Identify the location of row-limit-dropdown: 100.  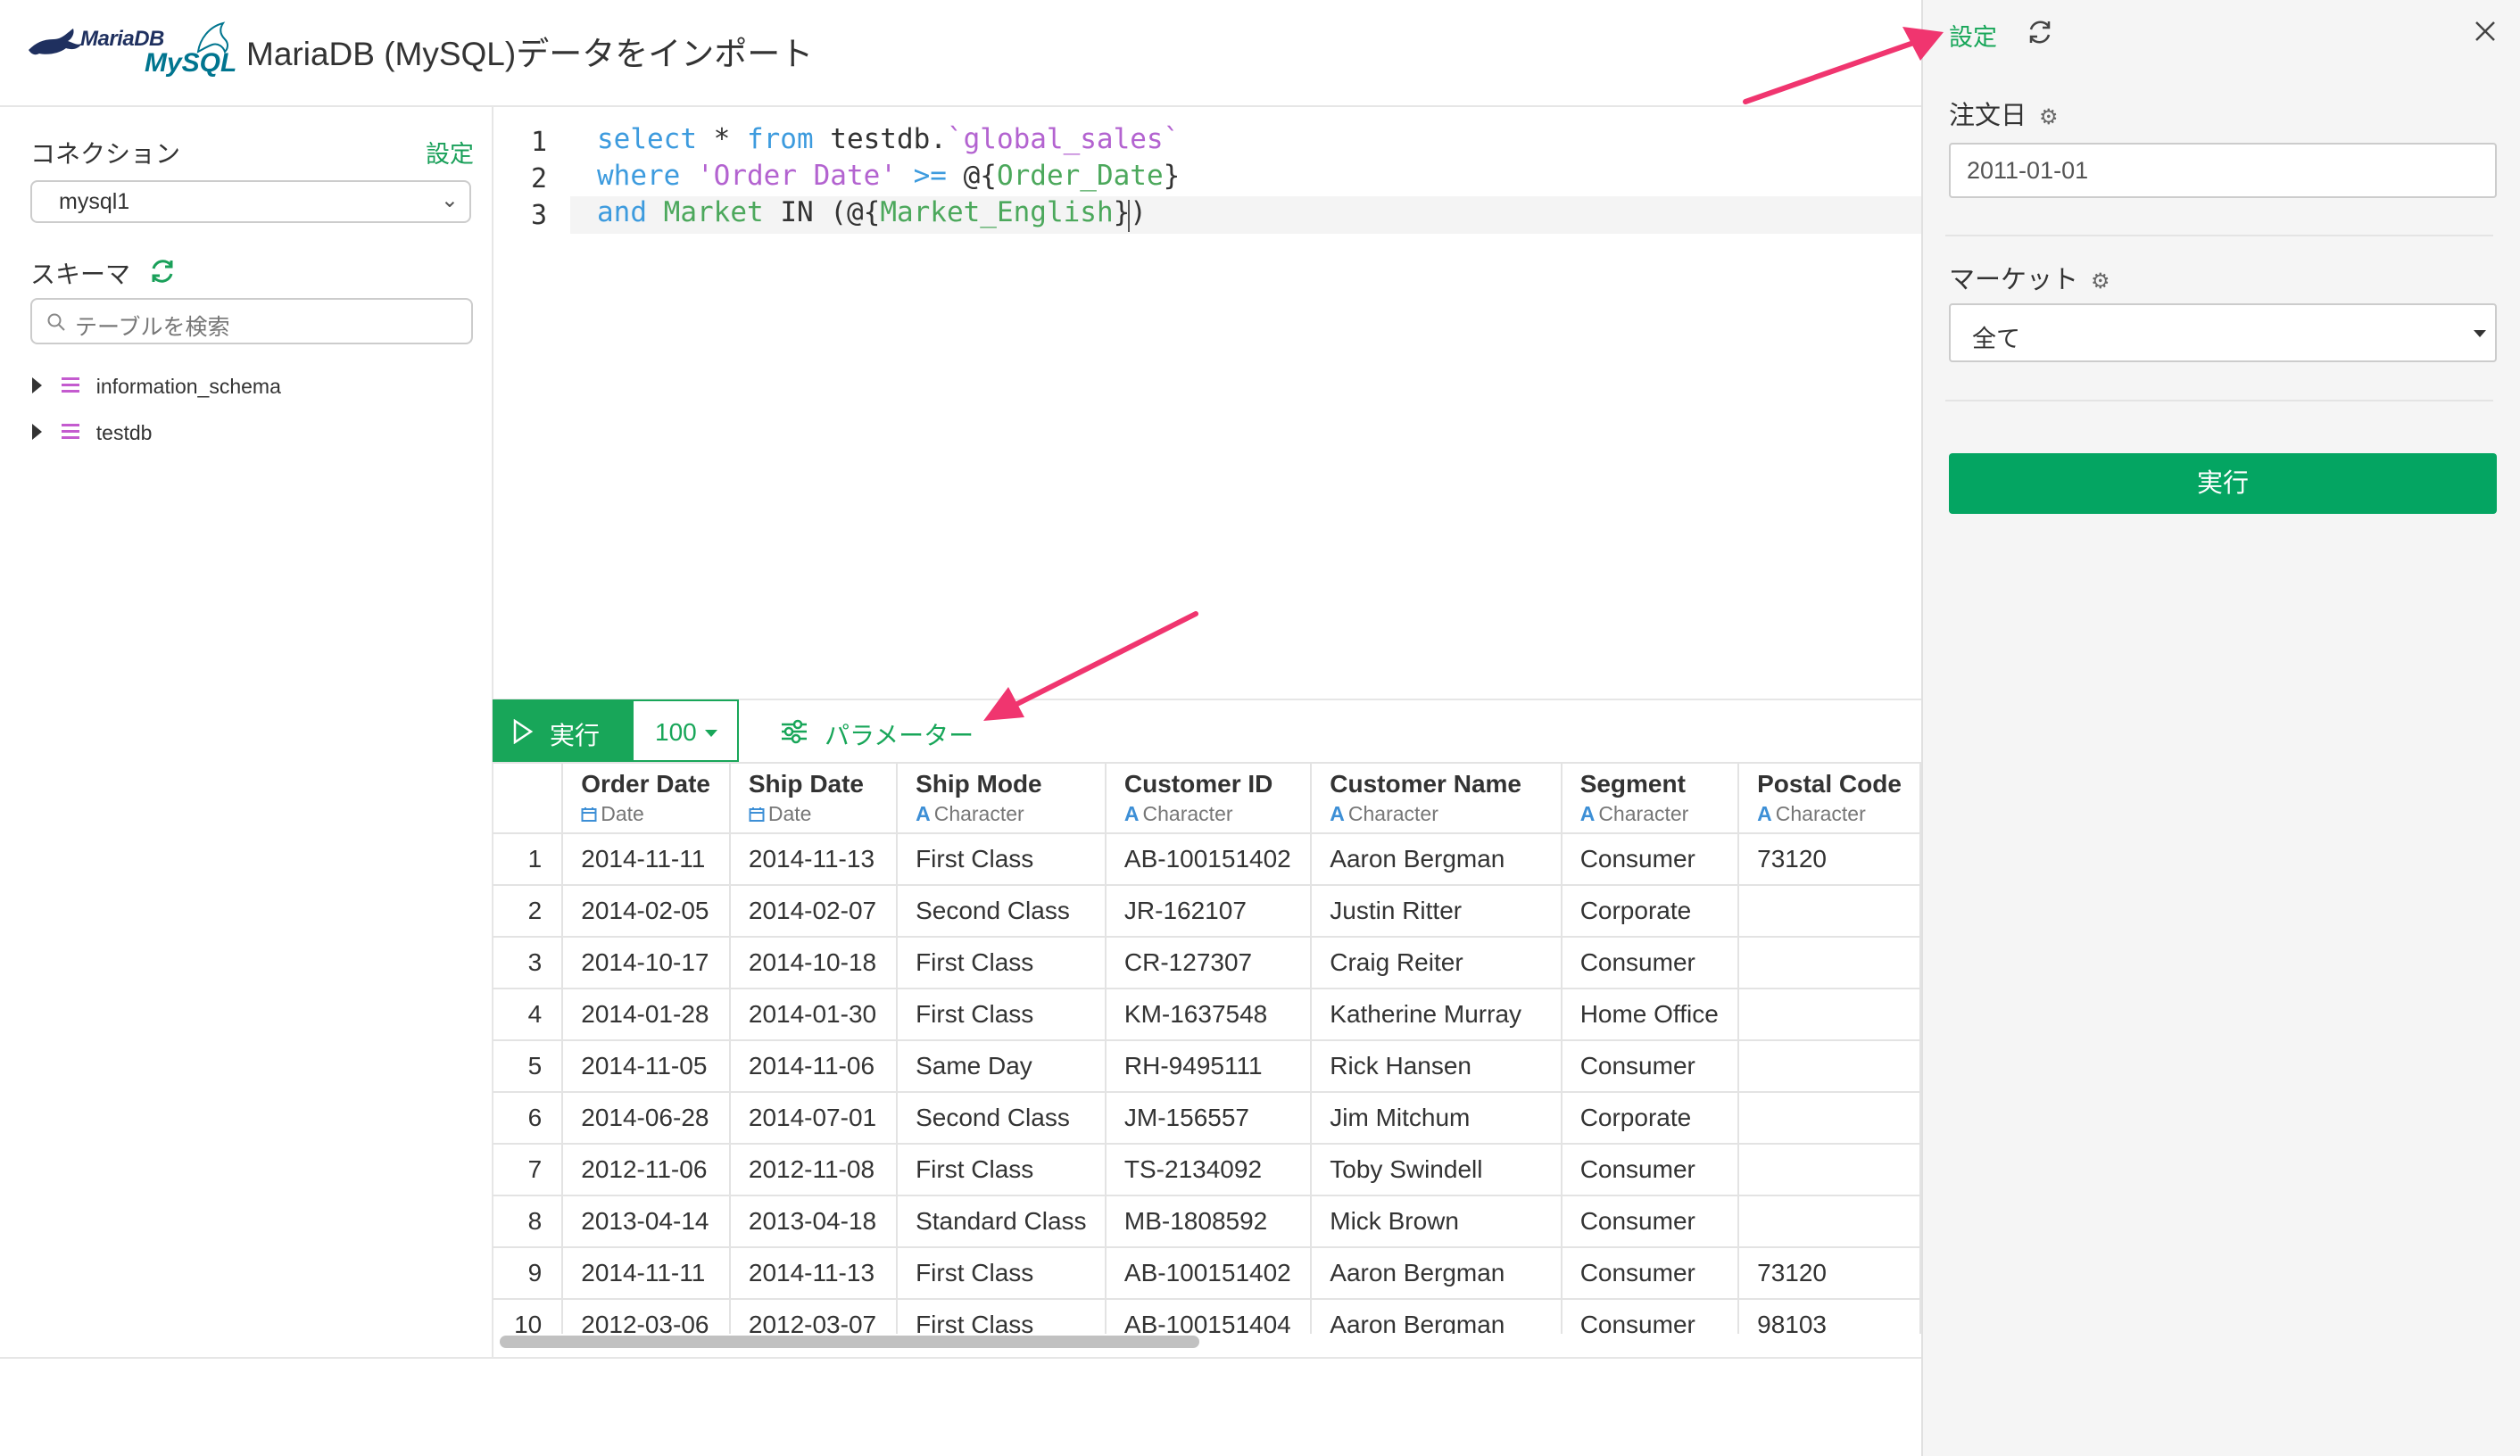
(685, 731).